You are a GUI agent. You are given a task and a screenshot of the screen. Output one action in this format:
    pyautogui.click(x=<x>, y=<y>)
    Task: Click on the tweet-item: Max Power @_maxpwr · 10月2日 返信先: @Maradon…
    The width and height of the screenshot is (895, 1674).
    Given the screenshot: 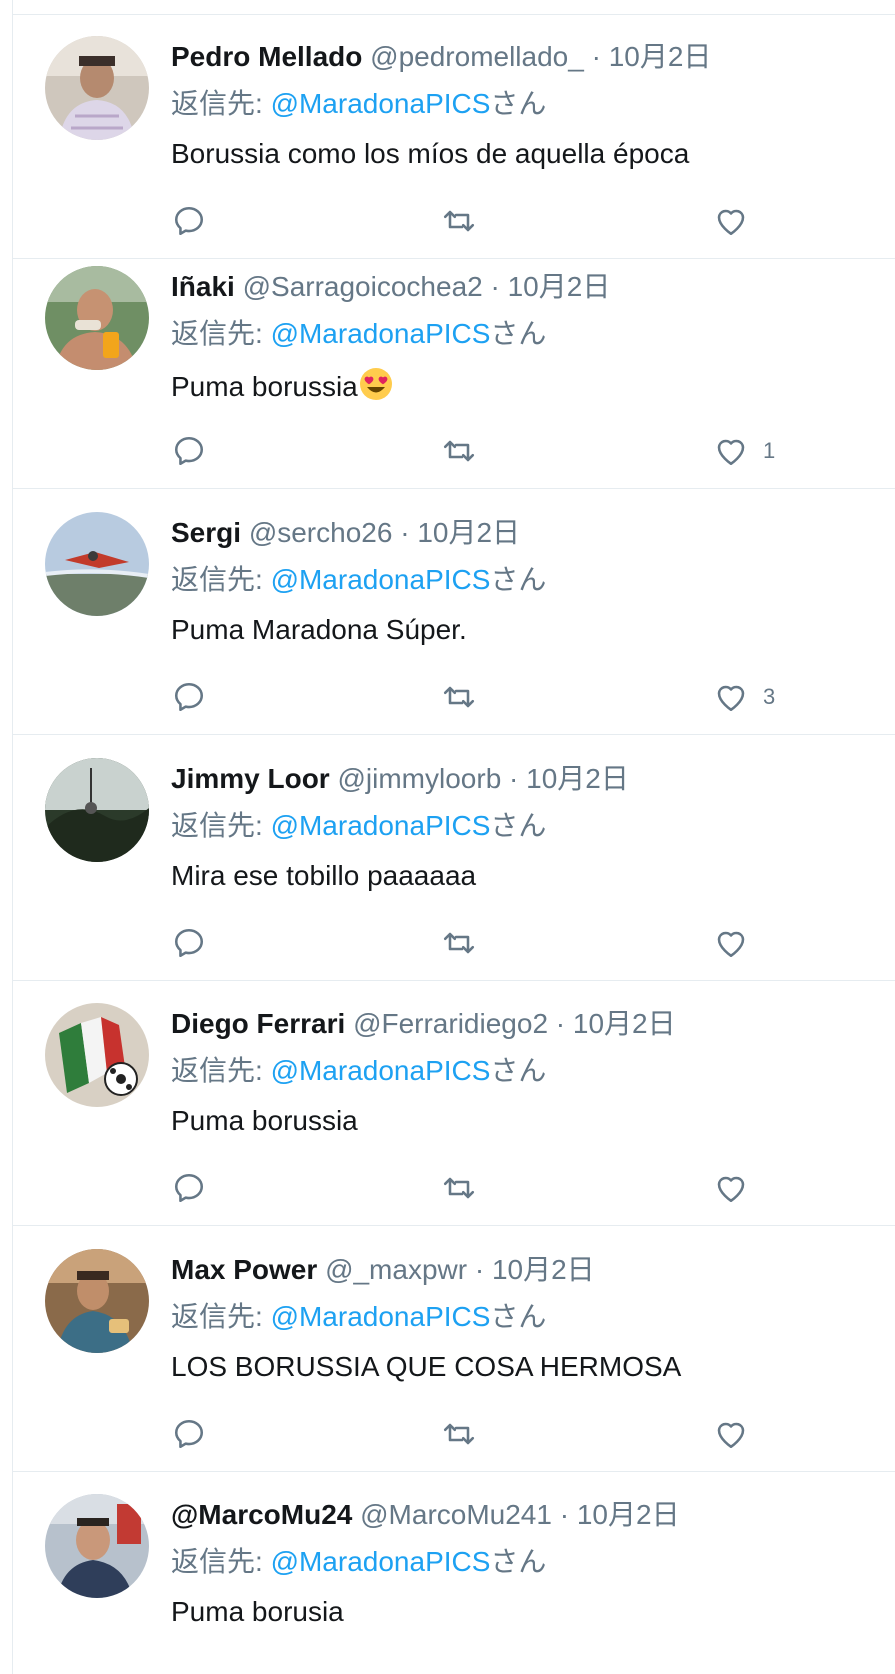 What is the action you would take?
    pyautogui.click(x=454, y=1349)
    